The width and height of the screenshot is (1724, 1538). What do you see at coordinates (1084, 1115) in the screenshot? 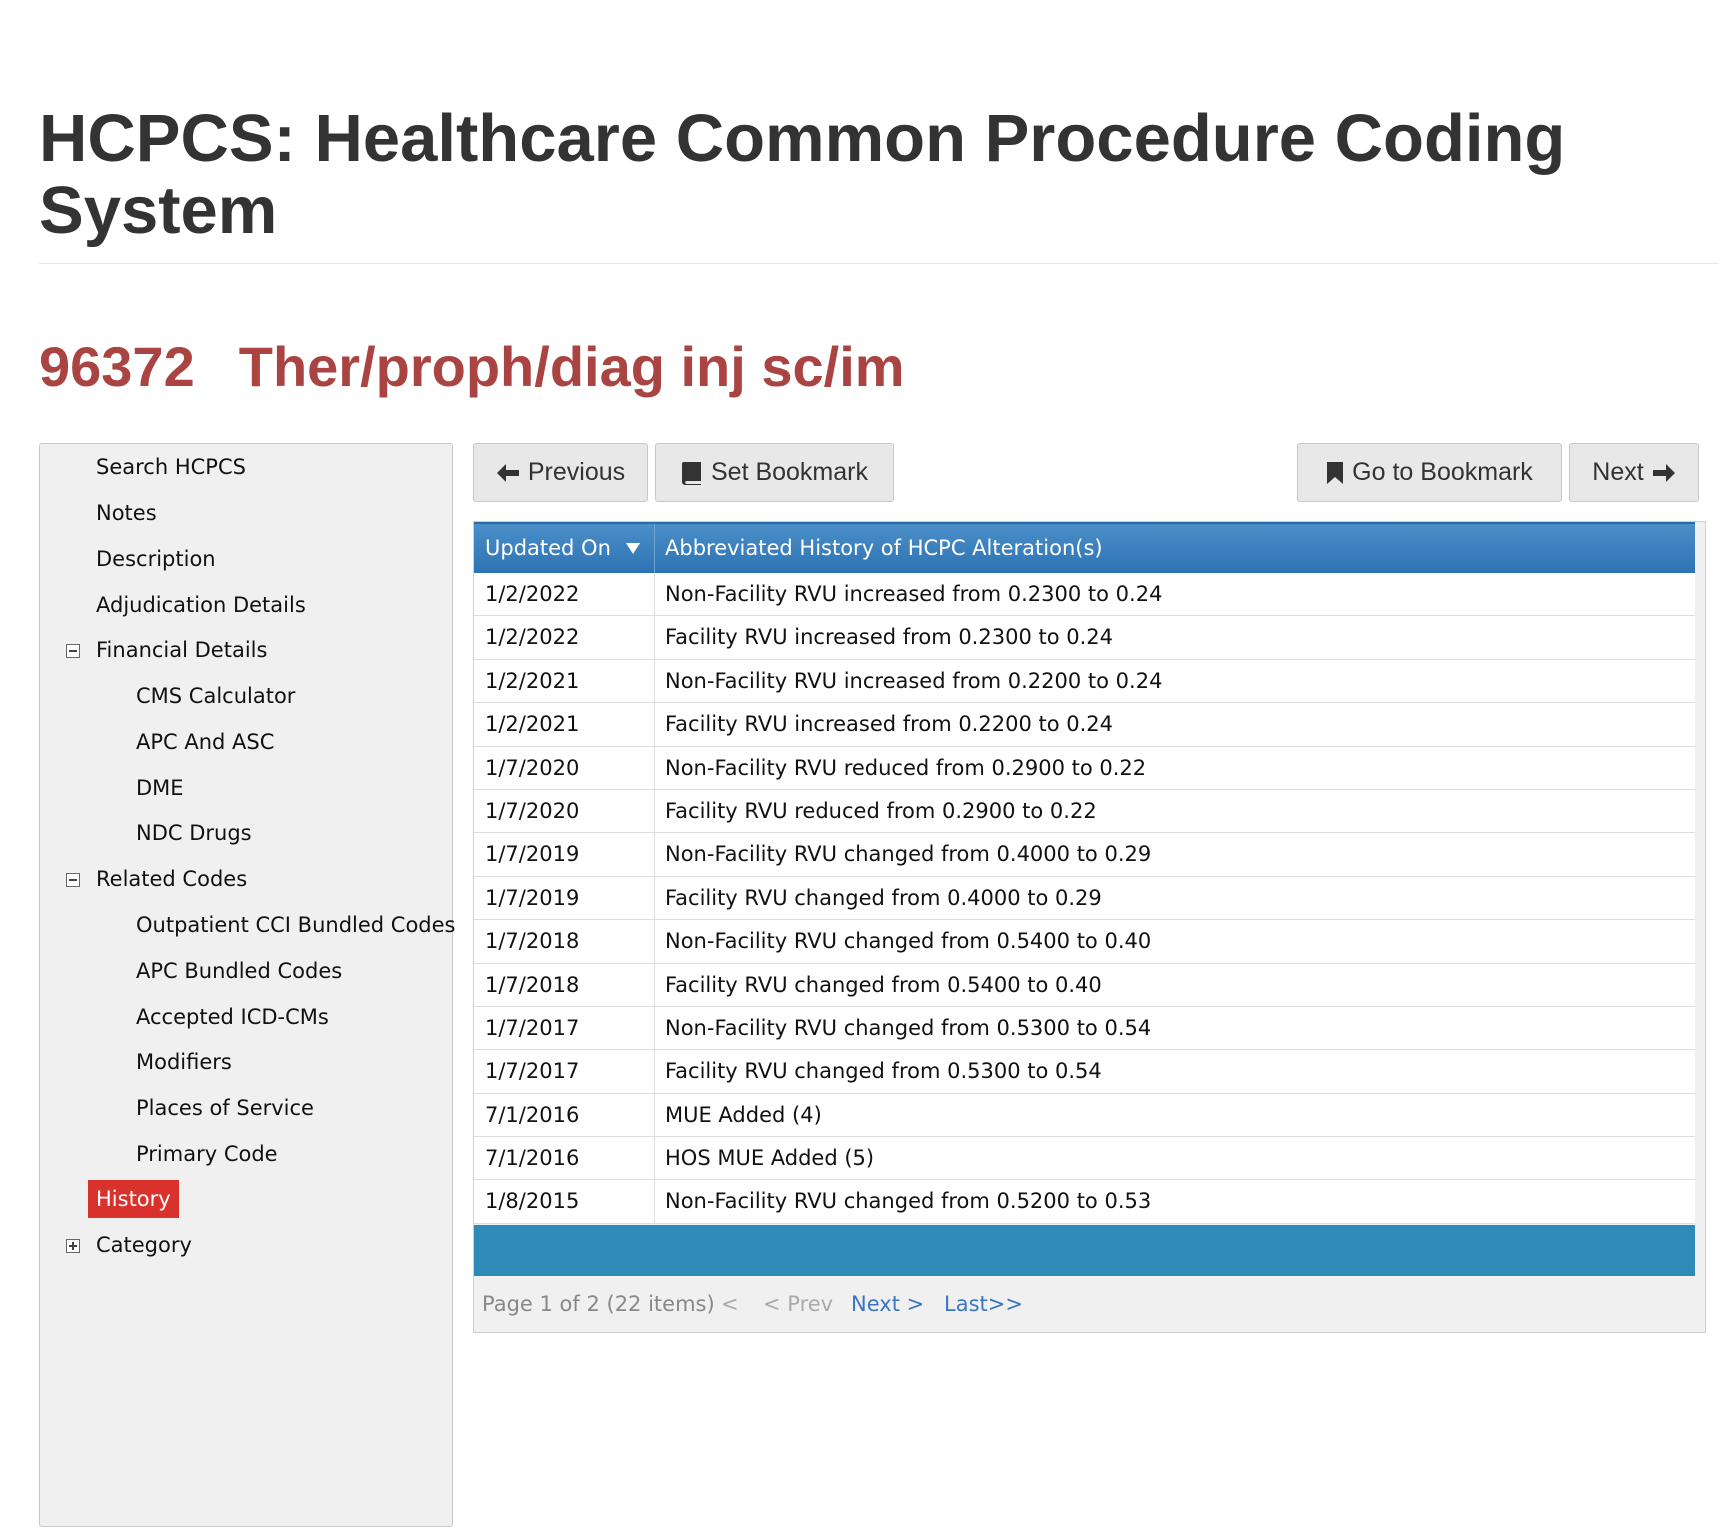
I see `table-row: 7/1/2016 MUE Added (4)` at bounding box center [1084, 1115].